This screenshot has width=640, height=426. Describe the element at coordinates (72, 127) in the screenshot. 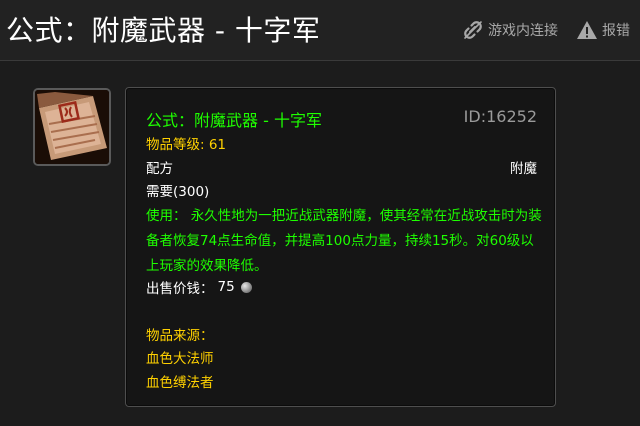

I see `recipe-scroll-icon` at that location.